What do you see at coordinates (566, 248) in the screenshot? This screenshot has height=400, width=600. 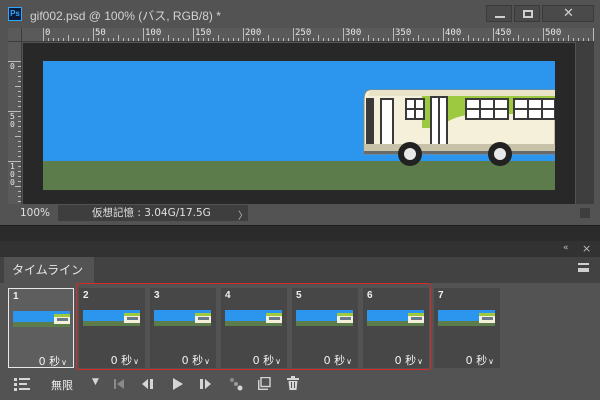 I see `collapse-panel-icon: «` at bounding box center [566, 248].